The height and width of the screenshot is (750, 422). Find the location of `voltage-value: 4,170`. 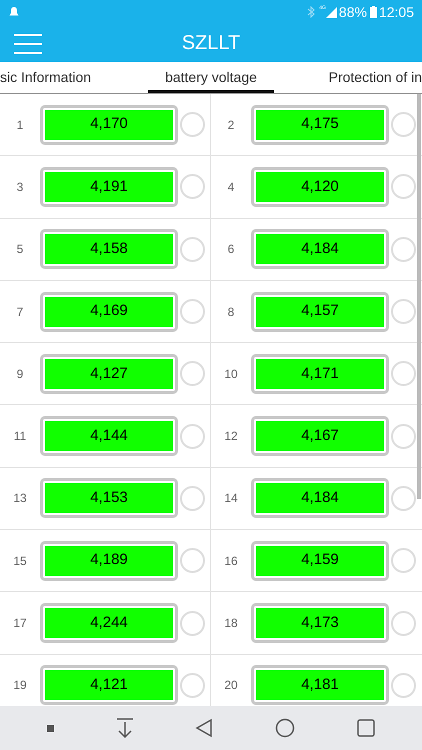

voltage-value: 4,170 is located at coordinates (109, 125).